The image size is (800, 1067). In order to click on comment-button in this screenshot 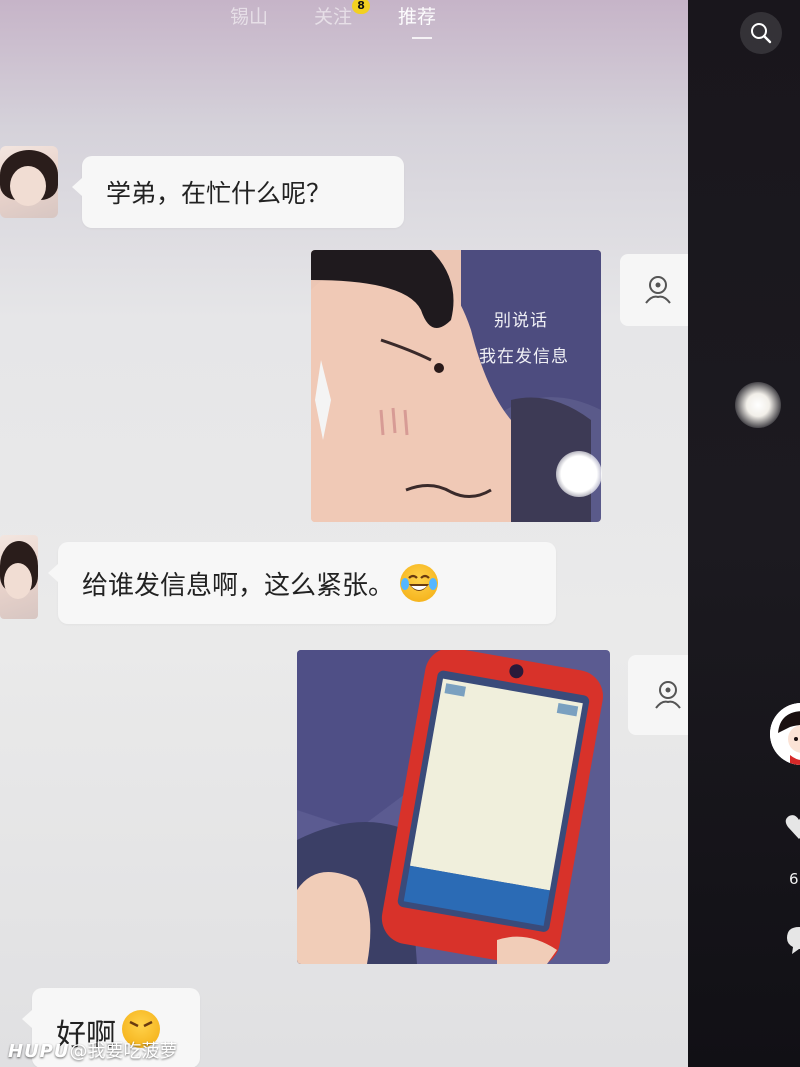, I will do `click(793, 940)`.